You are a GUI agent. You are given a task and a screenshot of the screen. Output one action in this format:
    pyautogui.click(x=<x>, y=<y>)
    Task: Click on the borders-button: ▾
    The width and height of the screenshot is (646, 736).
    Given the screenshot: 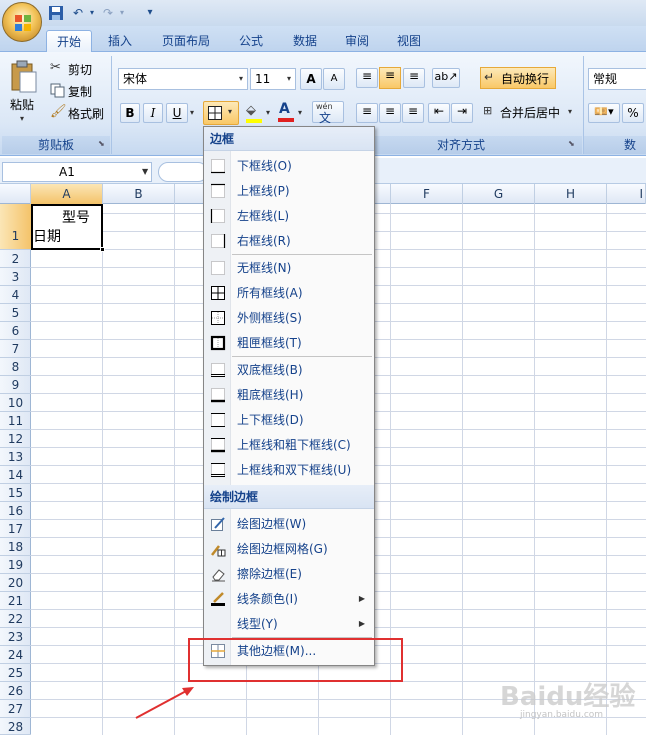 What is the action you would take?
    pyautogui.click(x=221, y=113)
    